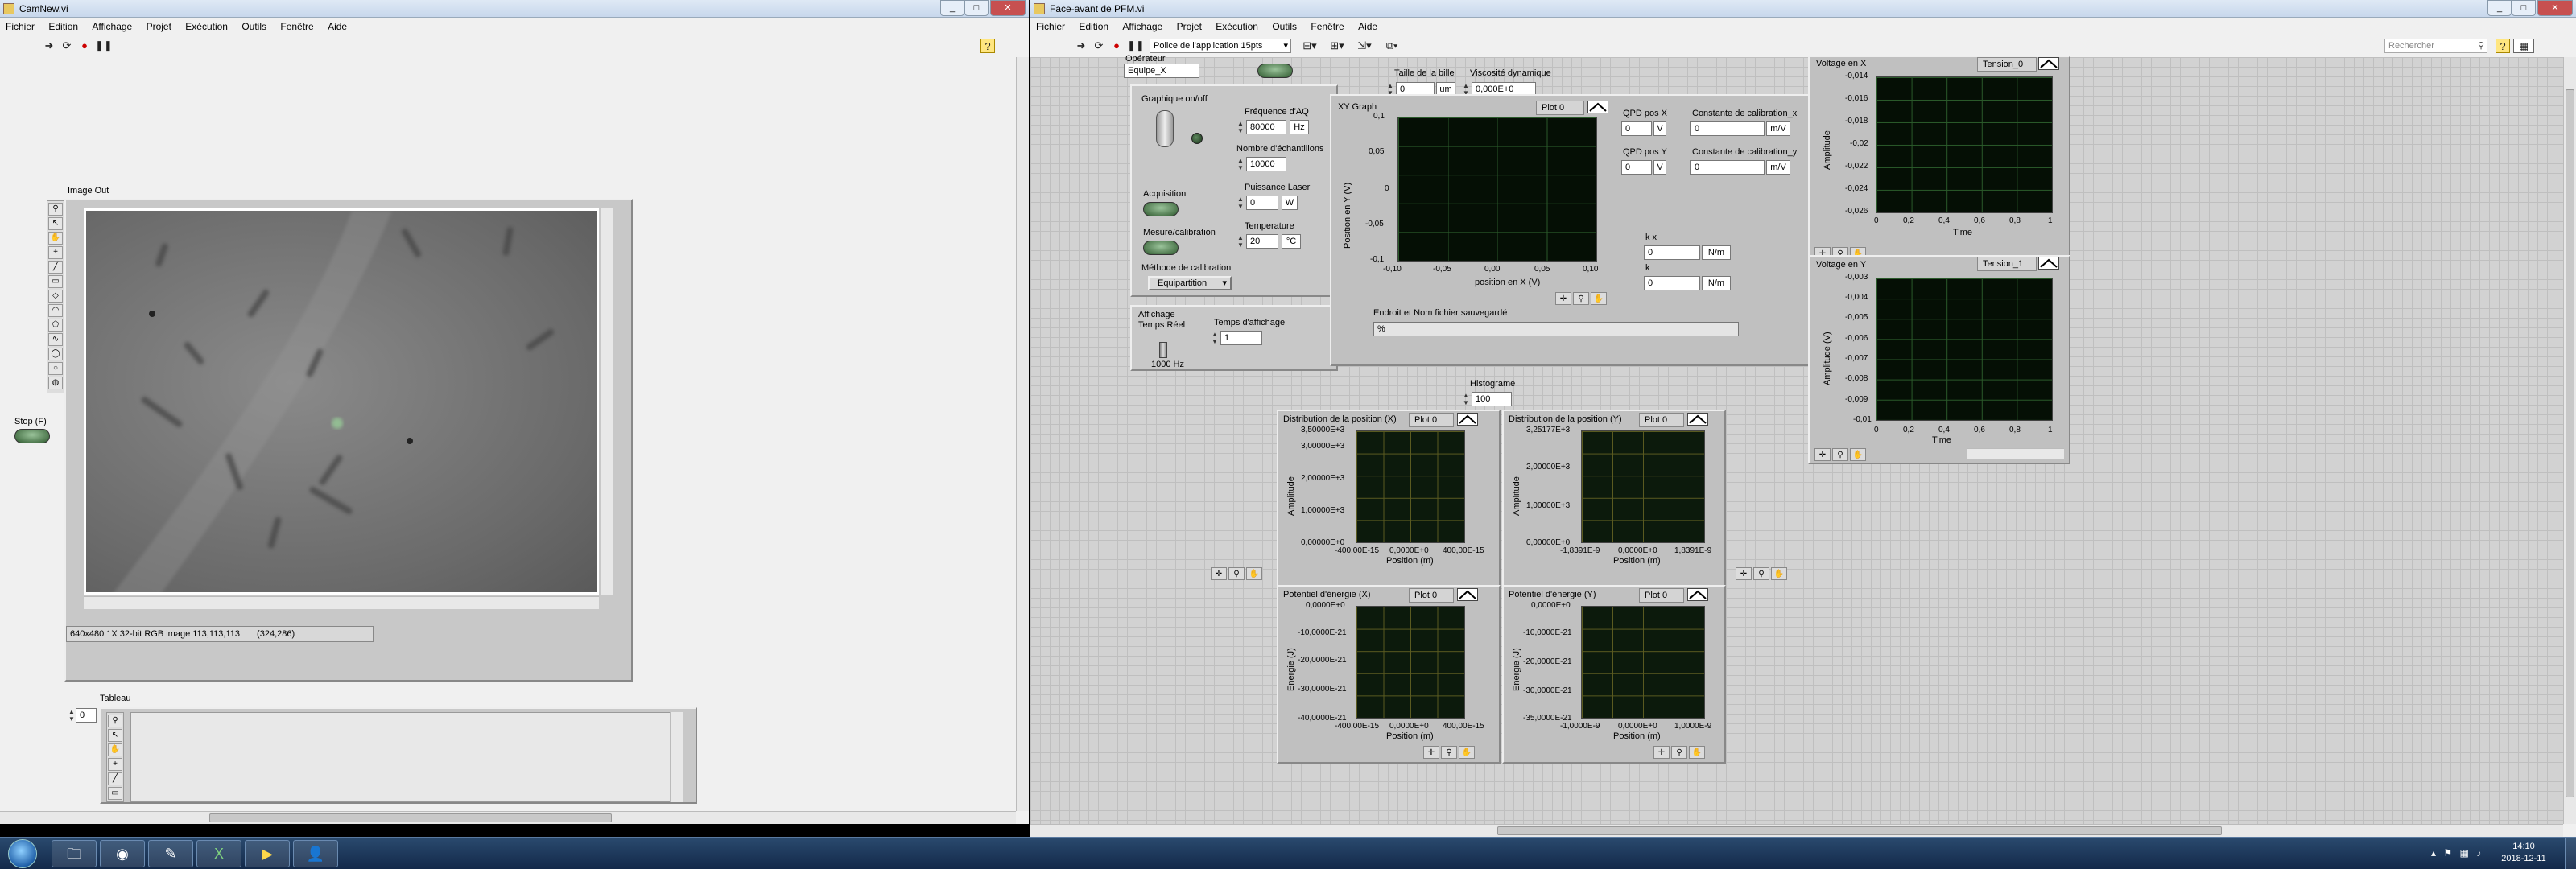 This screenshot has width=2576, height=869. Describe the element at coordinates (55, 354) in the screenshot. I see `oval-tool-icon: ◯` at that location.